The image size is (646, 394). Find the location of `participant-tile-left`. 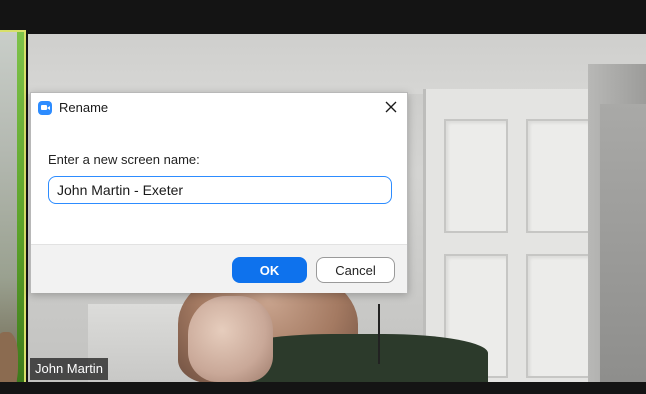

participant-tile-left is located at coordinates (13, 207).